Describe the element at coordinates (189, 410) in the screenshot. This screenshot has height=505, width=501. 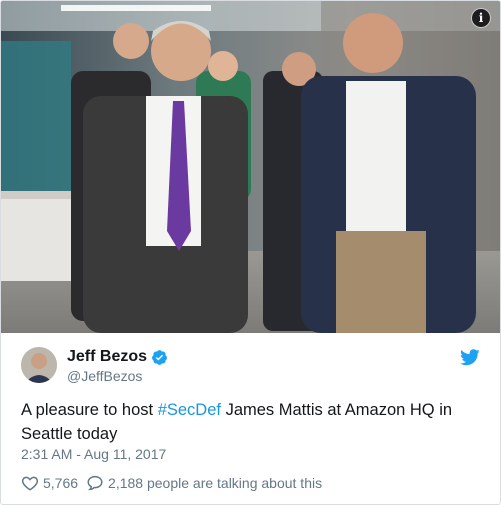
I see `hashtag-link: #SecDef` at that location.